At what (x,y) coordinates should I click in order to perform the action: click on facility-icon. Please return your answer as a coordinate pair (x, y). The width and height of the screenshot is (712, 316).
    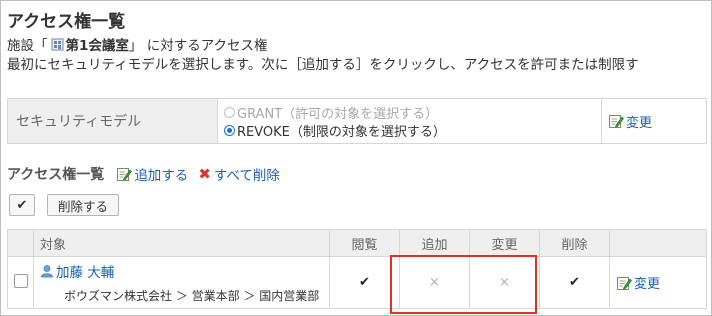
    Looking at the image, I should click on (57, 44).